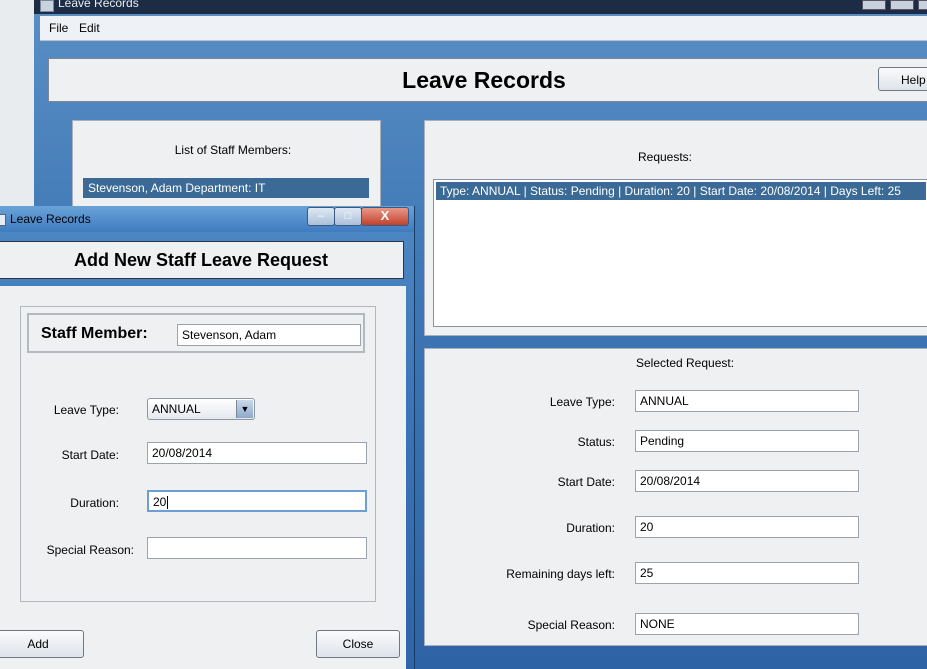  What do you see at coordinates (747, 401) in the screenshot?
I see `selected-leave-type-field: ANNUAL` at bounding box center [747, 401].